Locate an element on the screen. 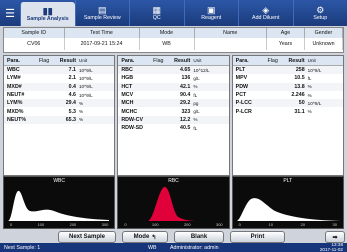 Image resolution: width=347 pixels, height=252 pixels. column-header: Sample ID is located at coordinates (34, 33).